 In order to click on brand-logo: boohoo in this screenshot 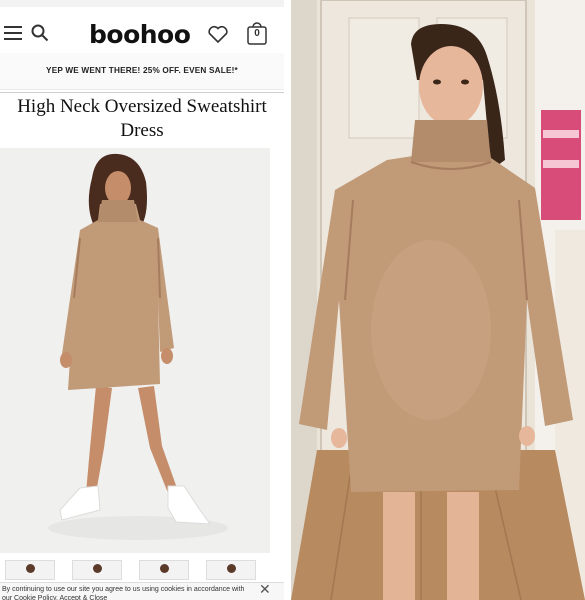, I will do `click(140, 34)`.